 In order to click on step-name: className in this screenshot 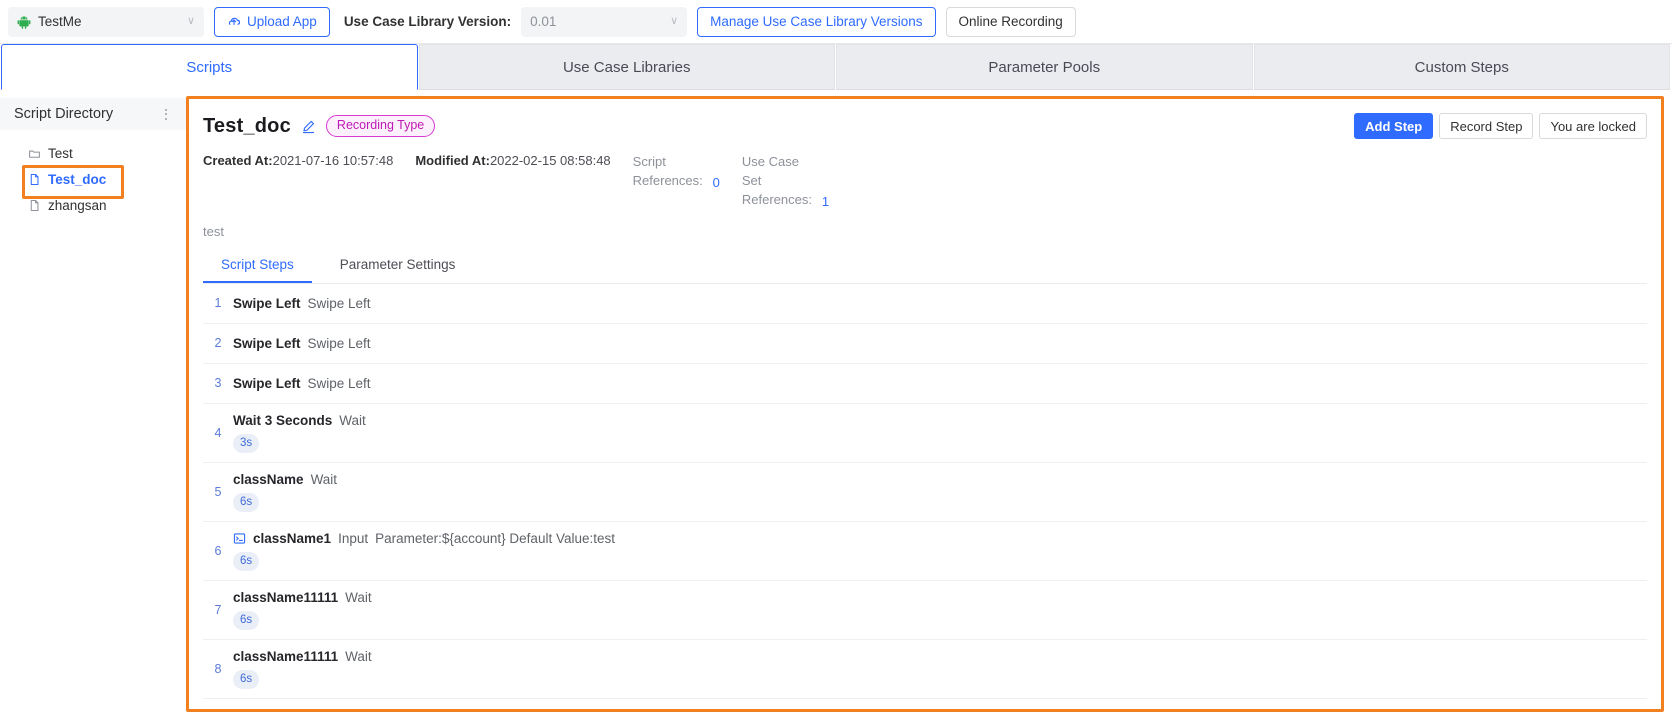, I will do `click(268, 479)`.